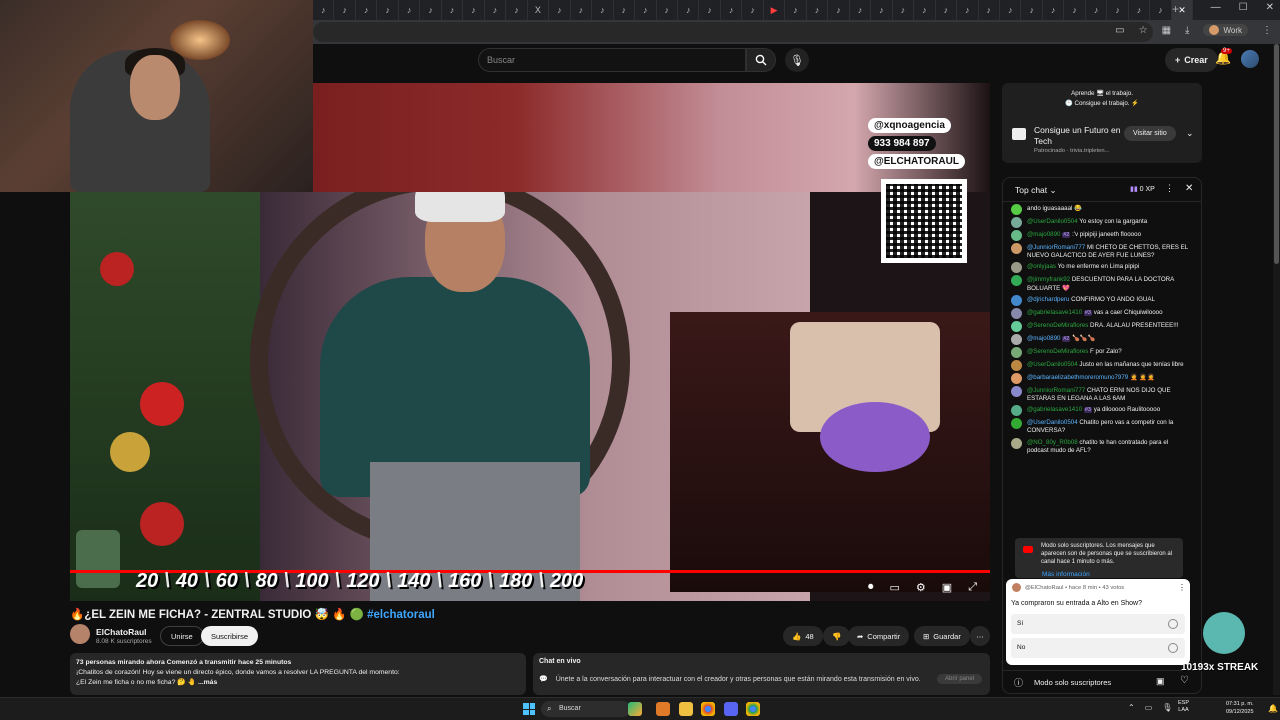  Describe the element at coordinates (1149, 707) in the screenshot. I see `network-icon: ▭` at that location.